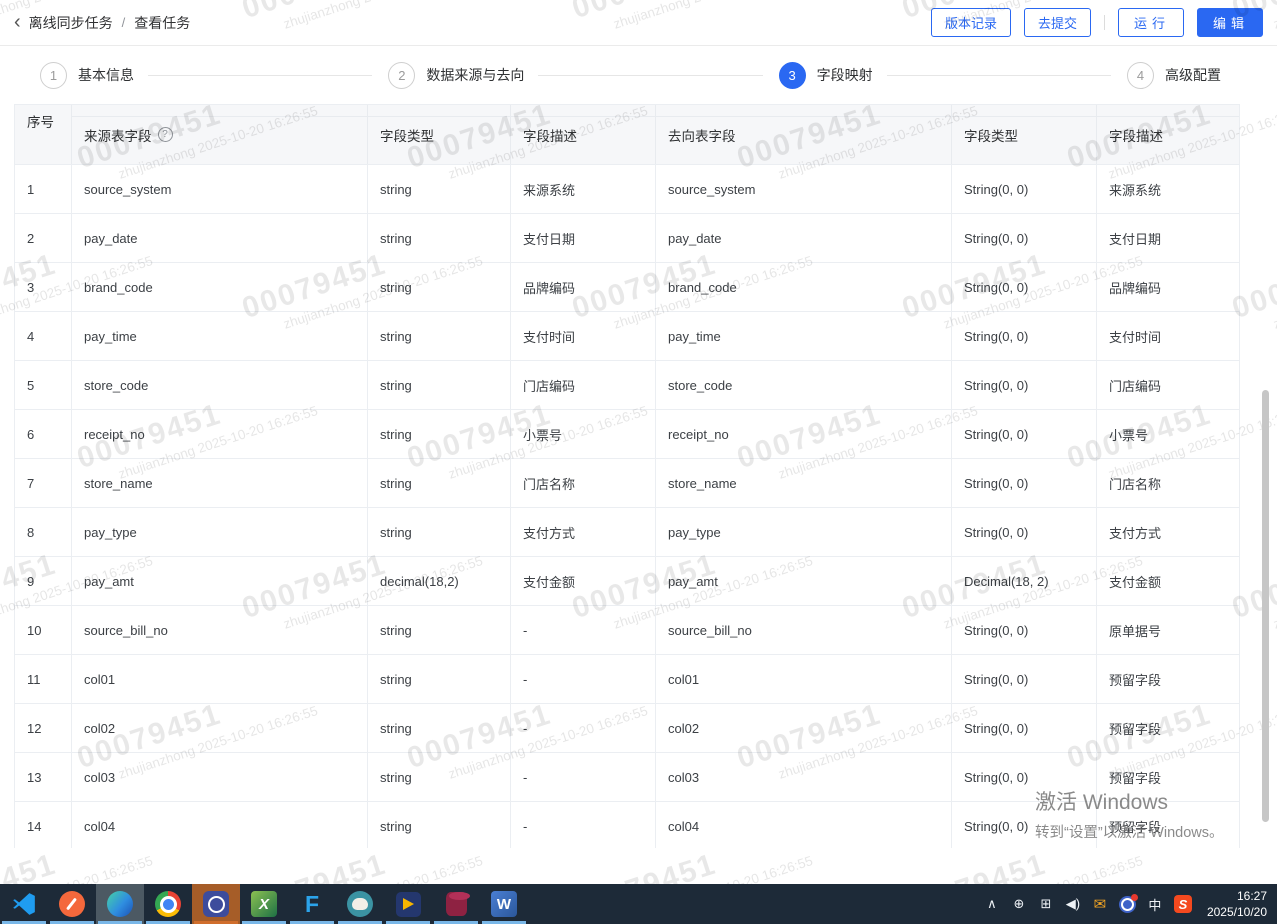 This screenshot has height=924, width=1277. Describe the element at coordinates (1167, 581) in the screenshot. I see `cell-target-desc: 支付金额` at that location.